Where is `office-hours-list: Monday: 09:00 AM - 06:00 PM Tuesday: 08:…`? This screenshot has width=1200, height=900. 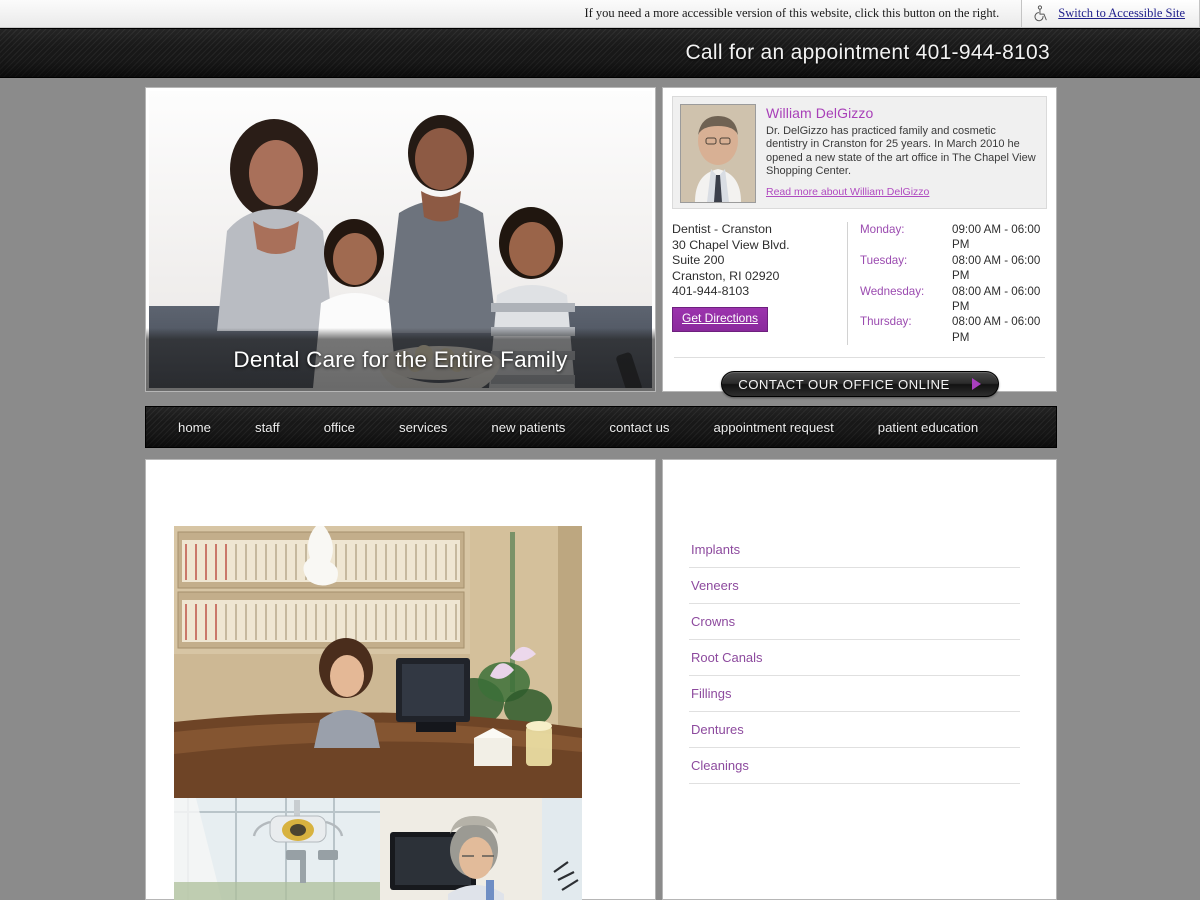
office-hours-list: Monday: 09:00 AM - 06:00 PM Tuesday: 08:… is located at coordinates (947, 284).